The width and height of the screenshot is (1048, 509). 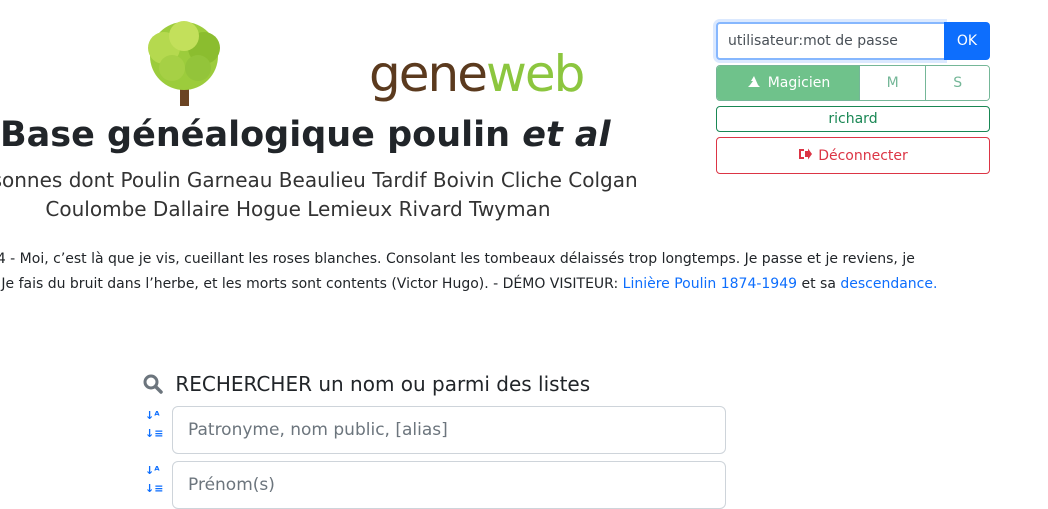 I want to click on m-mode-button: M, so click(x=893, y=83).